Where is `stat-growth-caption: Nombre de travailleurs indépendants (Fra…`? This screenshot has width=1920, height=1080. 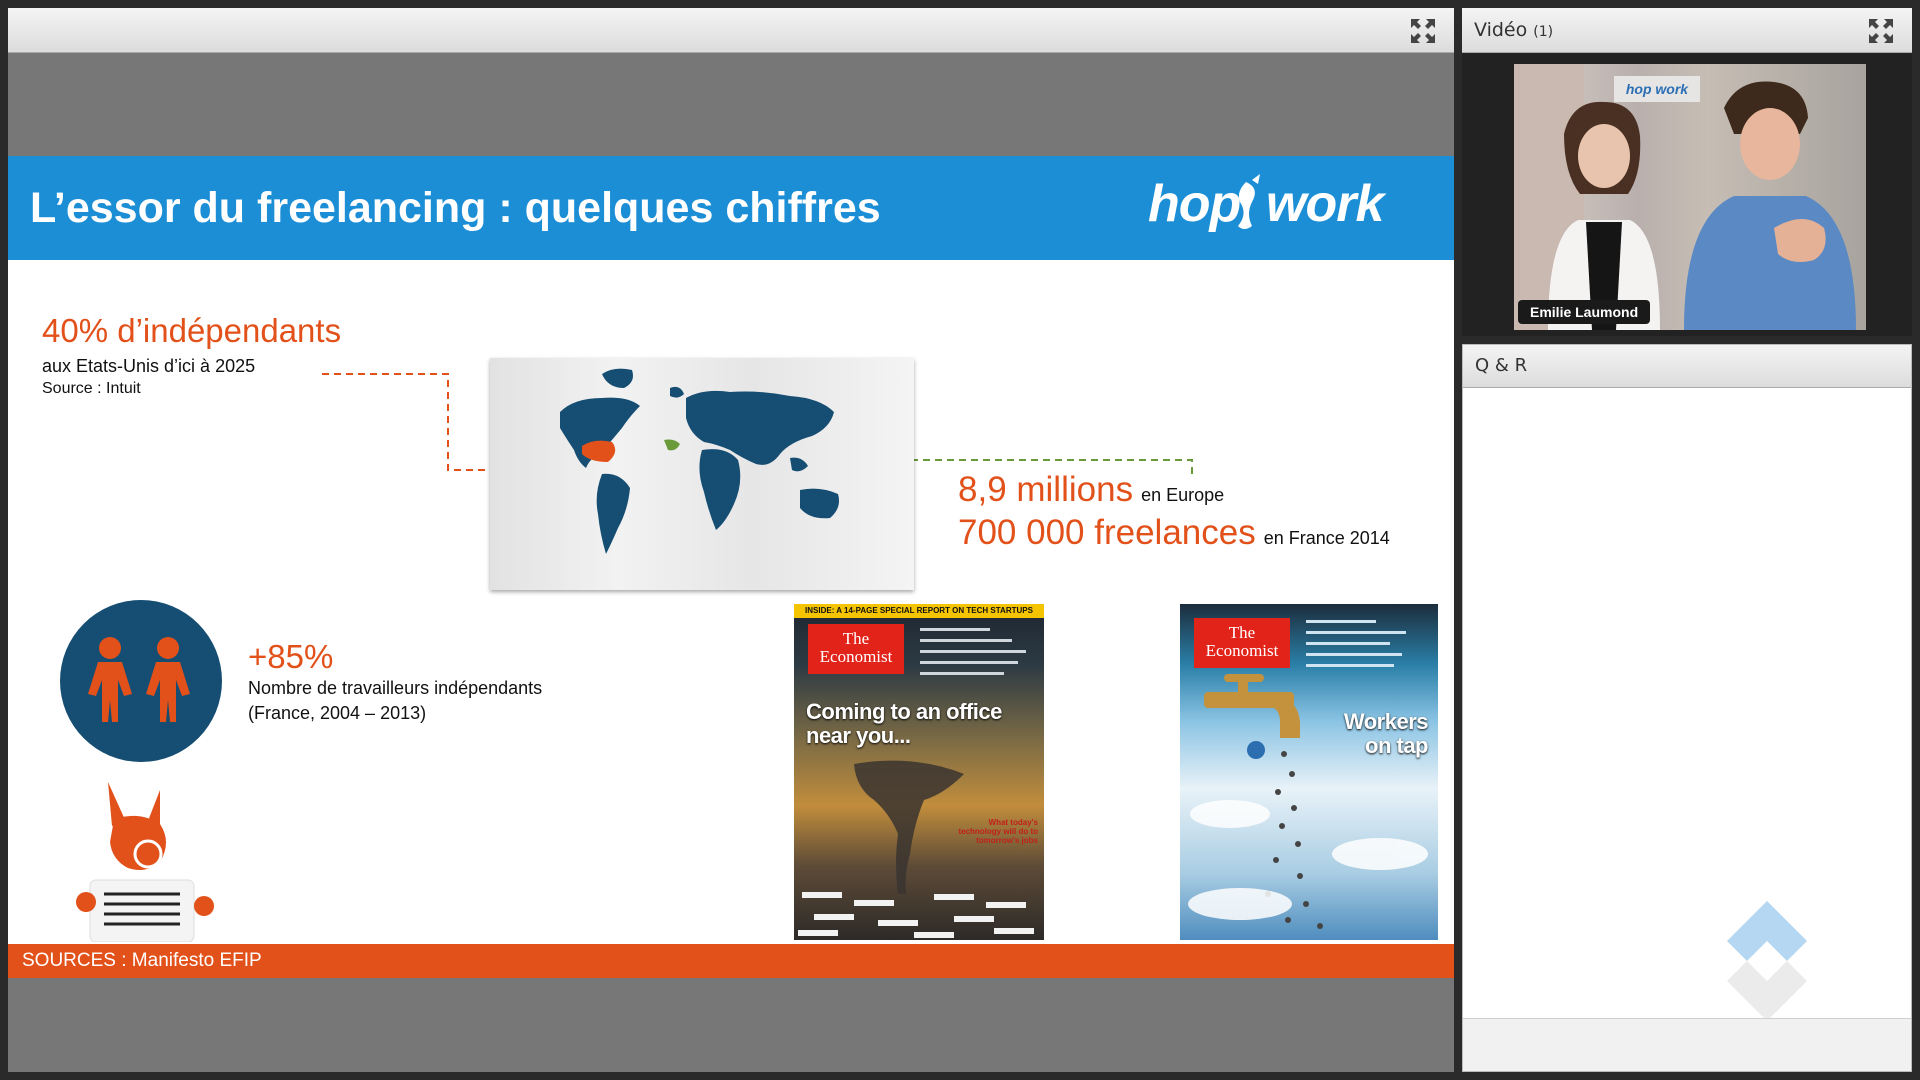
stat-growth-caption: Nombre de travailleurs indépendants (Fra… is located at coordinates (395, 701).